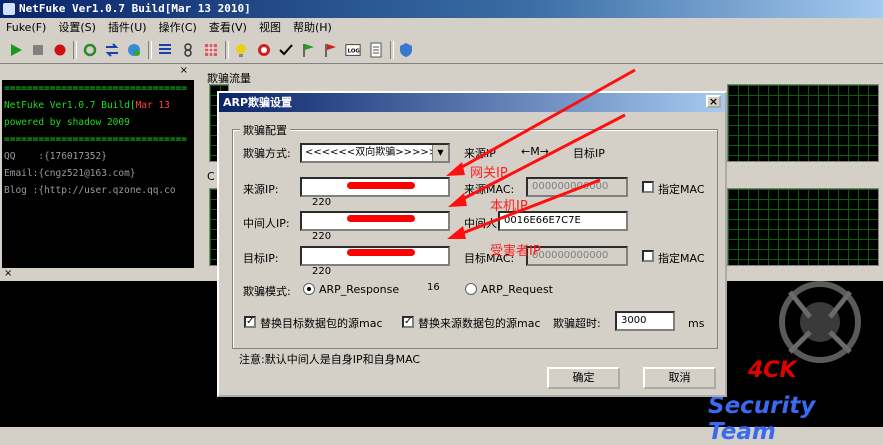  Describe the element at coordinates (515, 251) in the screenshot. I see `victim-annotation: 受害者IP` at that location.